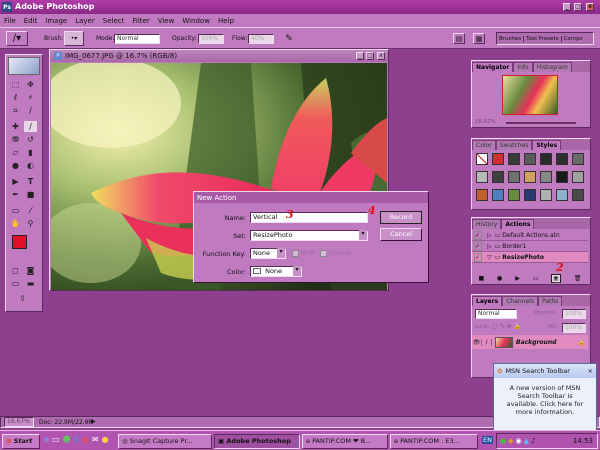 Image resolution: width=600 pixels, height=450 pixels. Describe the element at coordinates (530, 95) in the screenshot. I see `navigator-thumbnail` at that location.